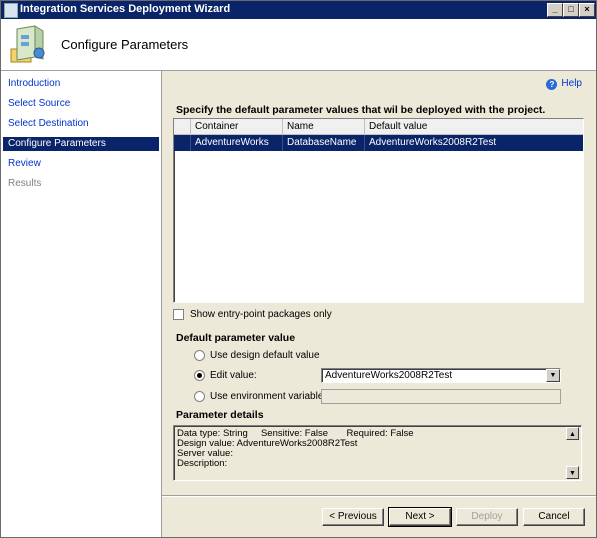 The width and height of the screenshot is (597, 538). What do you see at coordinates (199, 355) in the screenshot?
I see `use-design-default-radio` at bounding box center [199, 355].